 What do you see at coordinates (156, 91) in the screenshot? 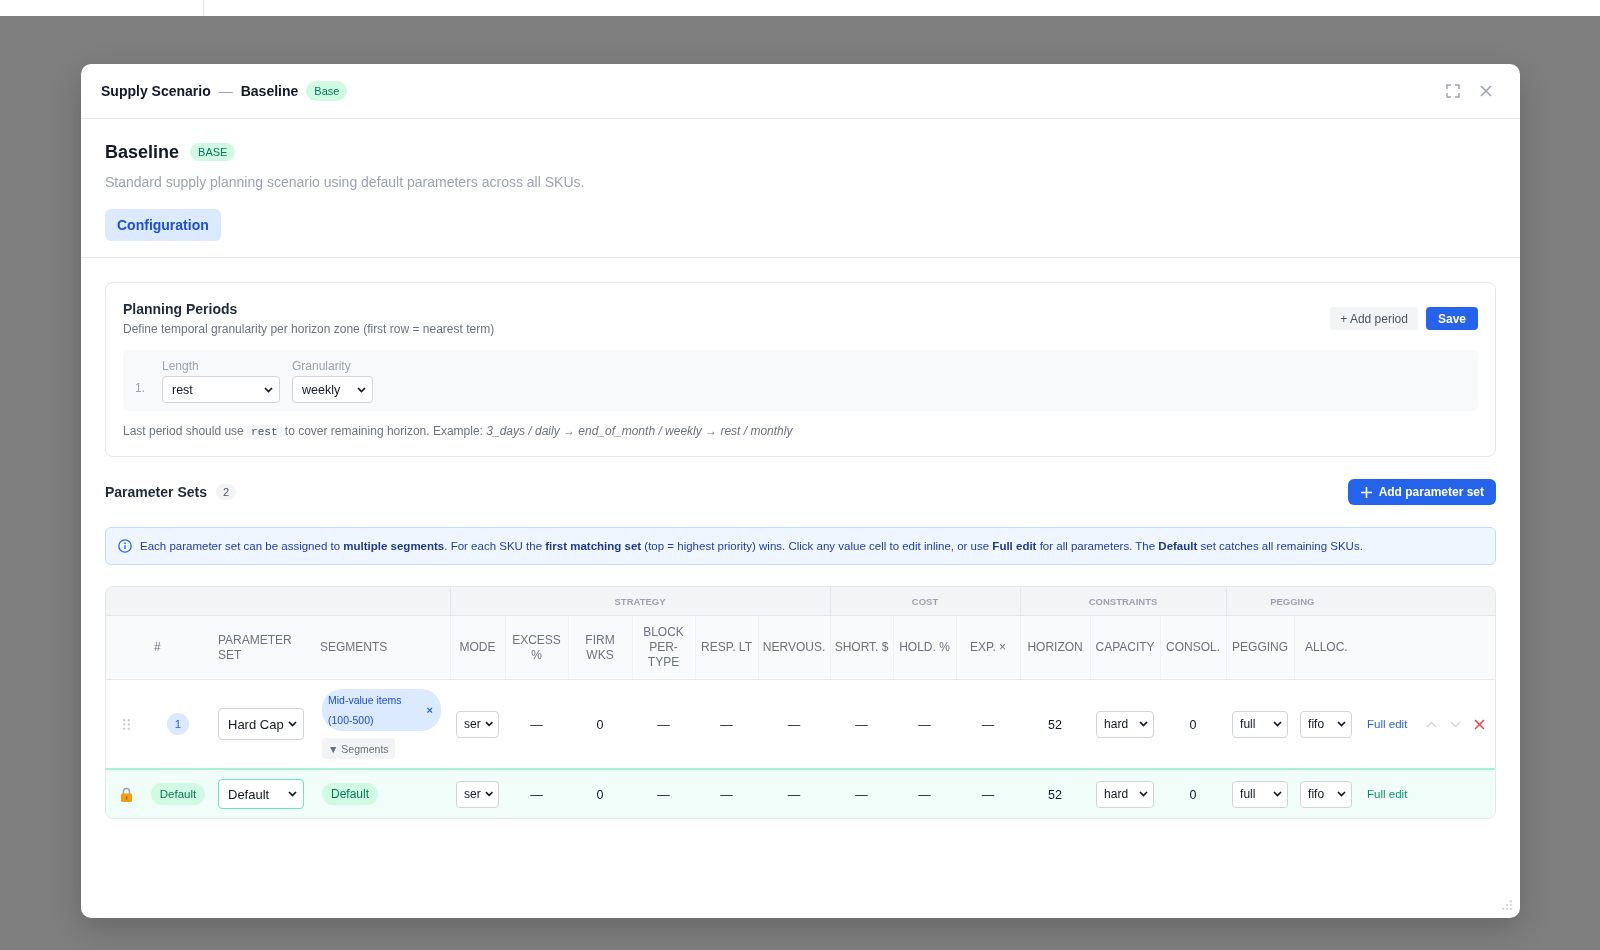
I see `dialog-title: Supply Scenario` at bounding box center [156, 91].